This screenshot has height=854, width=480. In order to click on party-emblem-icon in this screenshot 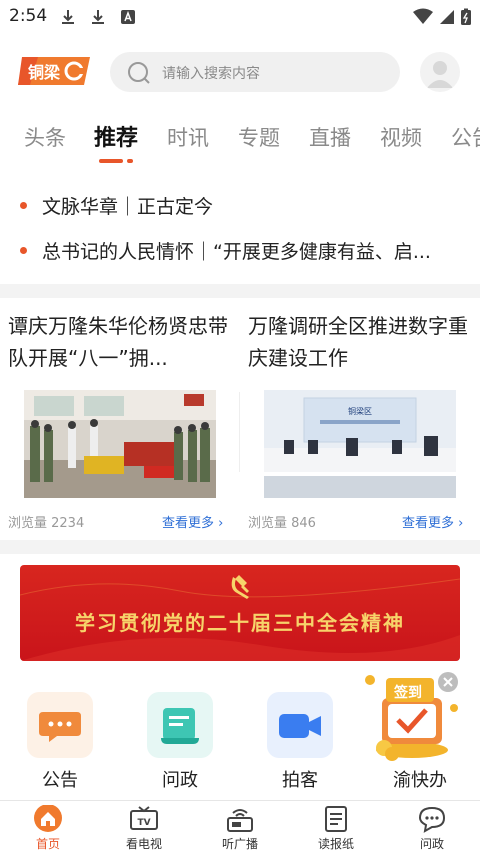, I will do `click(240, 587)`.